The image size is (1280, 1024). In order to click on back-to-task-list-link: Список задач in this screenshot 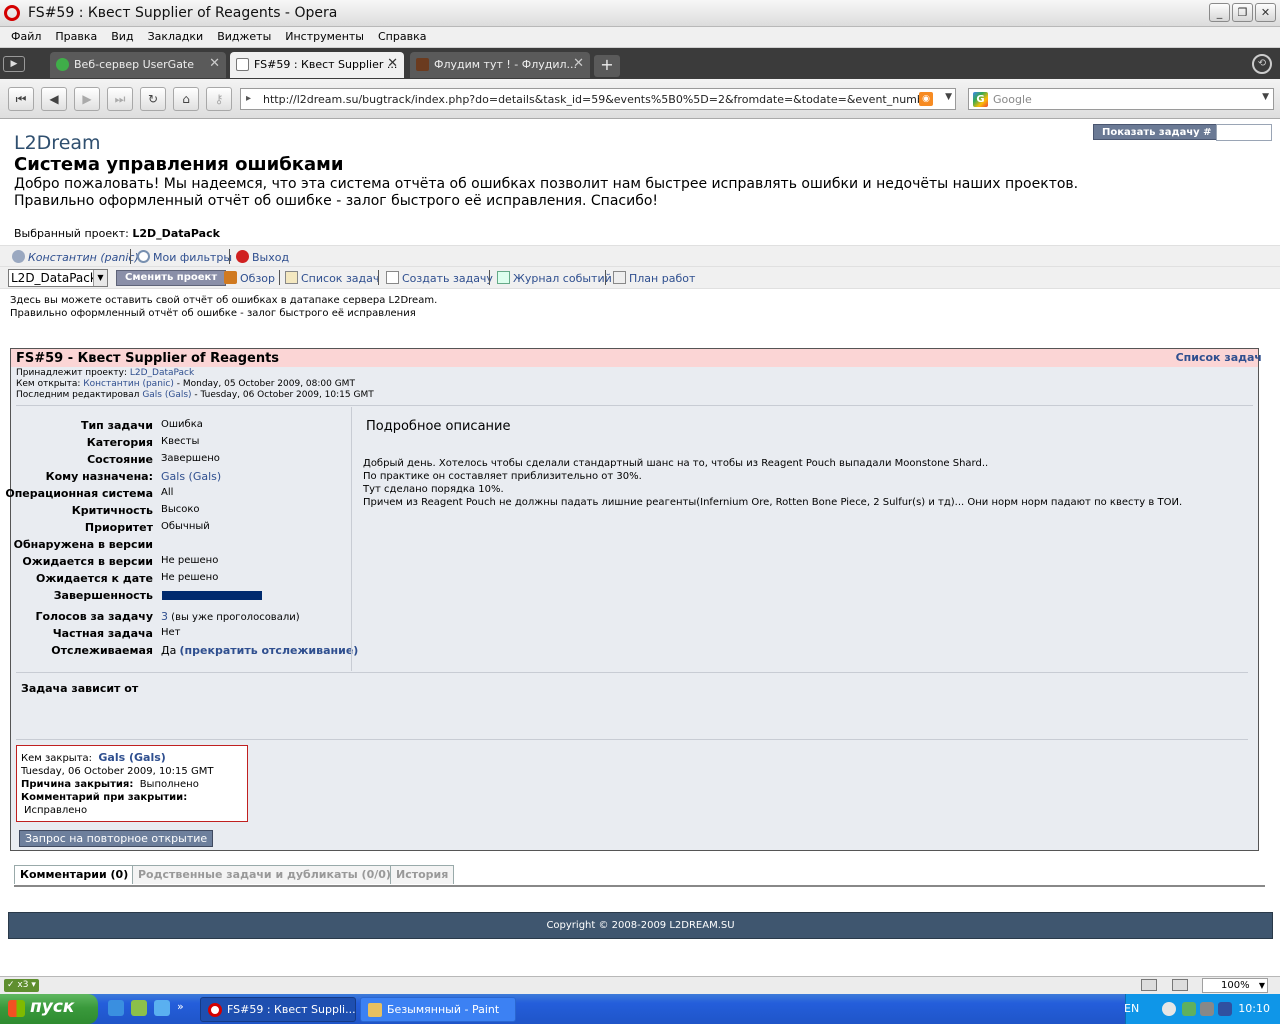, I will do `click(1219, 357)`.